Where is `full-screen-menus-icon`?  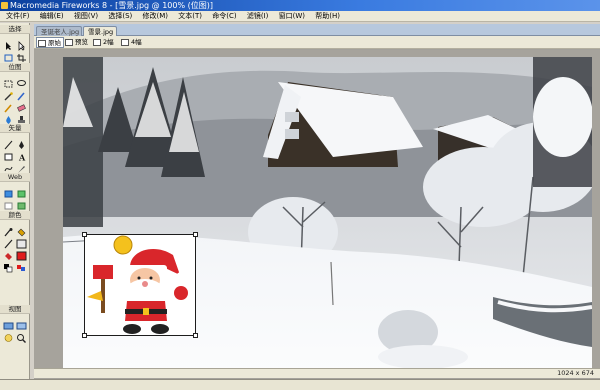 full-screen-menus-icon is located at coordinates (21, 323).